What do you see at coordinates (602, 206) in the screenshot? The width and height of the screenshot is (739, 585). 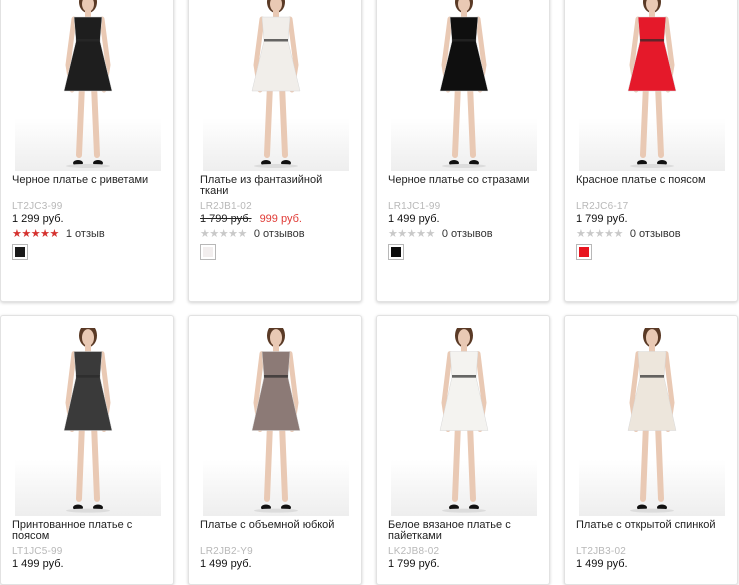 I see `product-sku: LR2JC6-17` at bounding box center [602, 206].